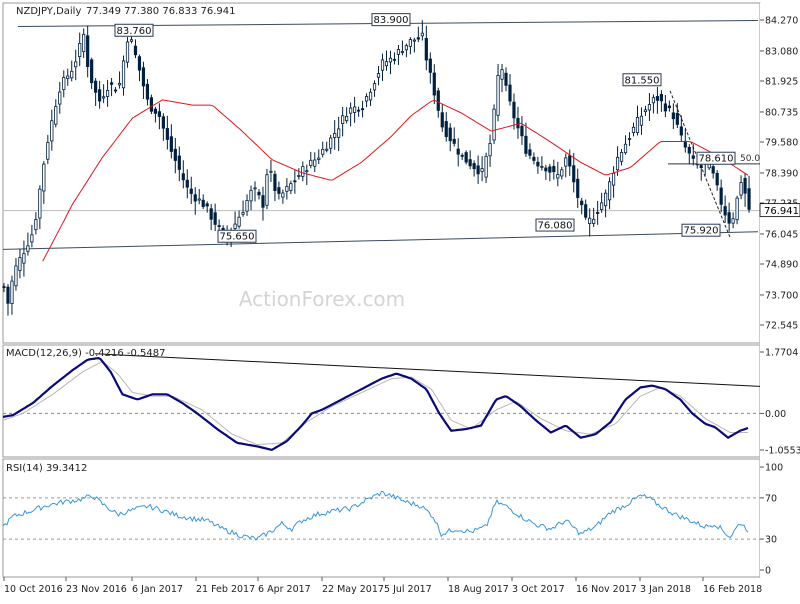 Image resolution: width=800 pixels, height=604 pixels. I want to click on date-tick-label: 3 Oct 2017, so click(538, 589).